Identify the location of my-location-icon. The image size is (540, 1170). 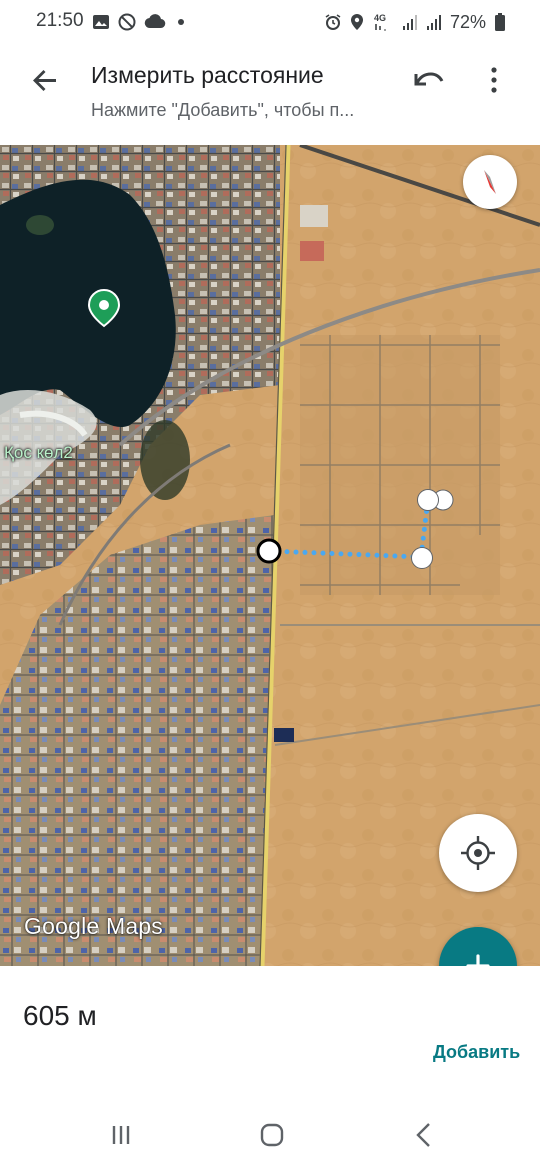
(478, 853).